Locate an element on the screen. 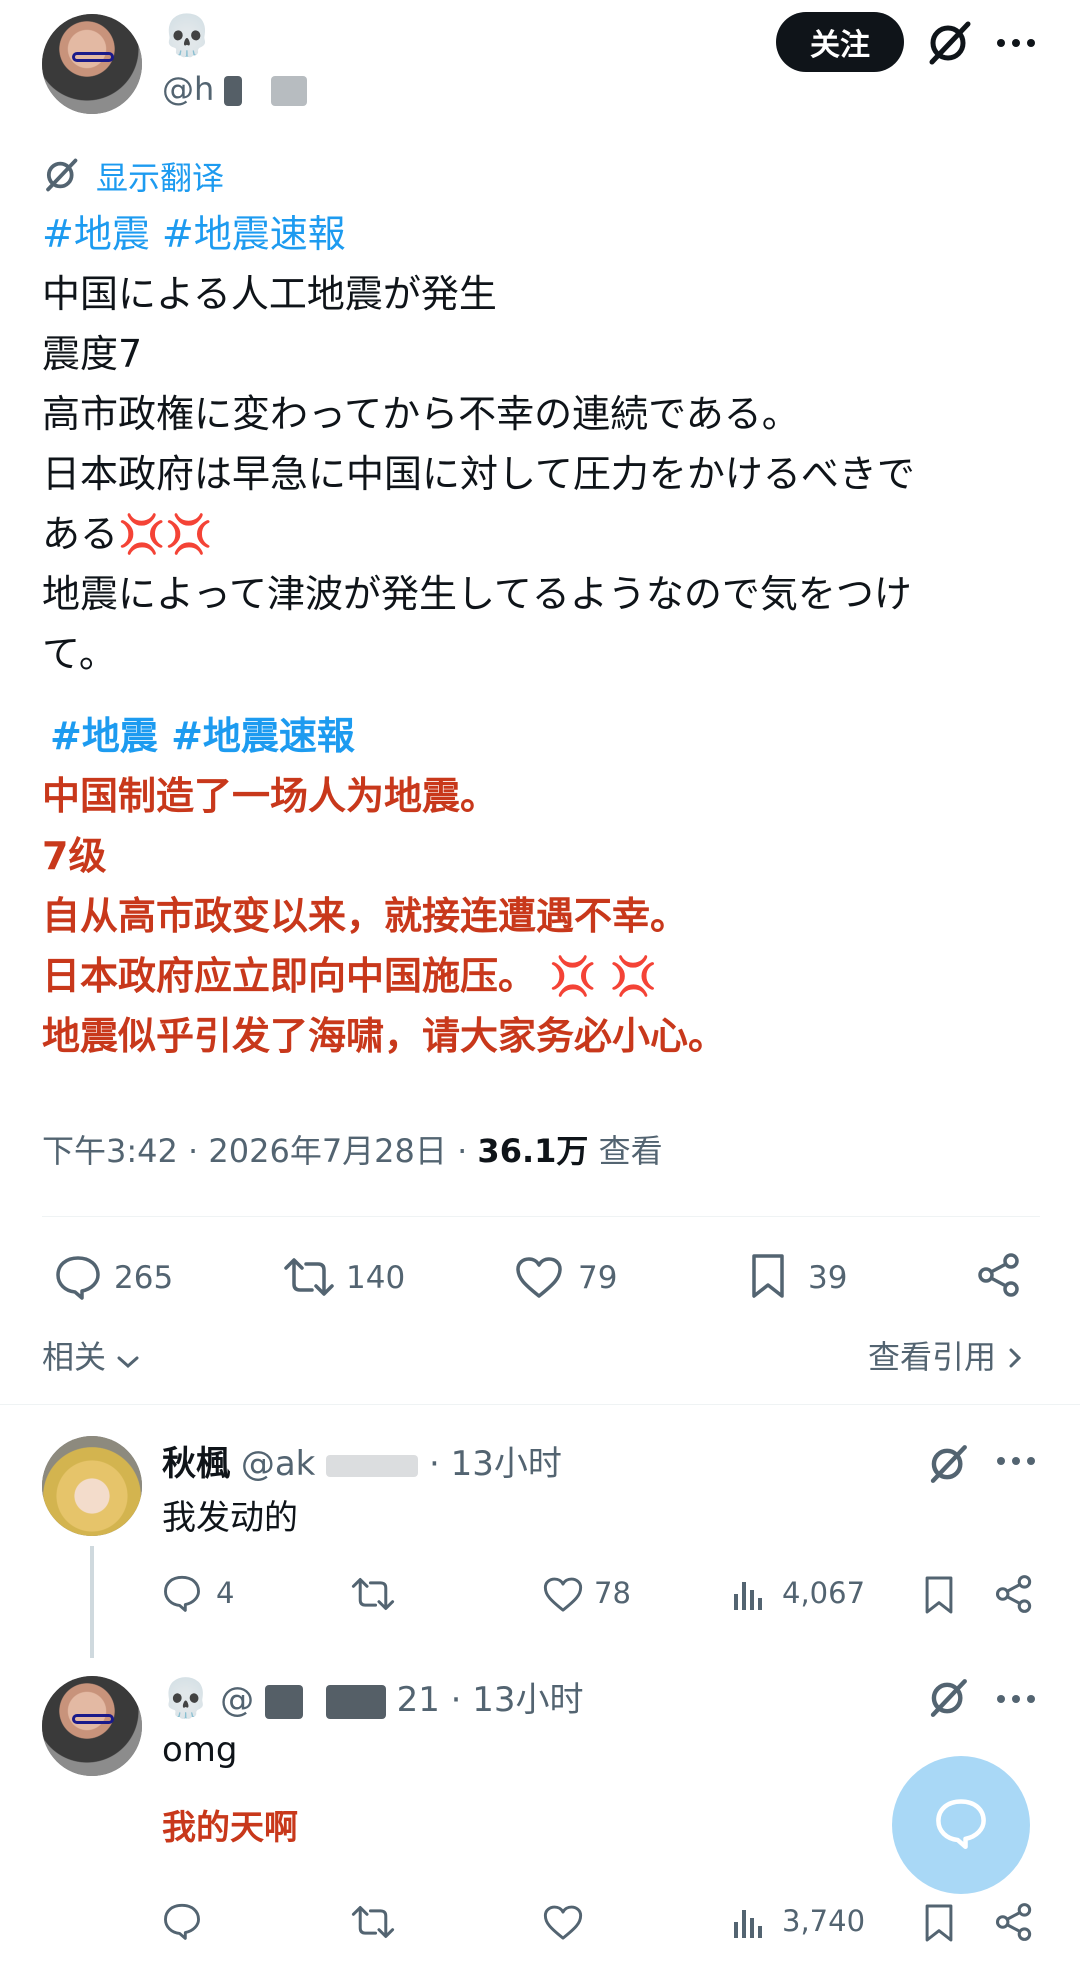 Image resolution: width=1080 pixels, height=1973 pixels. compose-reply-button is located at coordinates (961, 1825).